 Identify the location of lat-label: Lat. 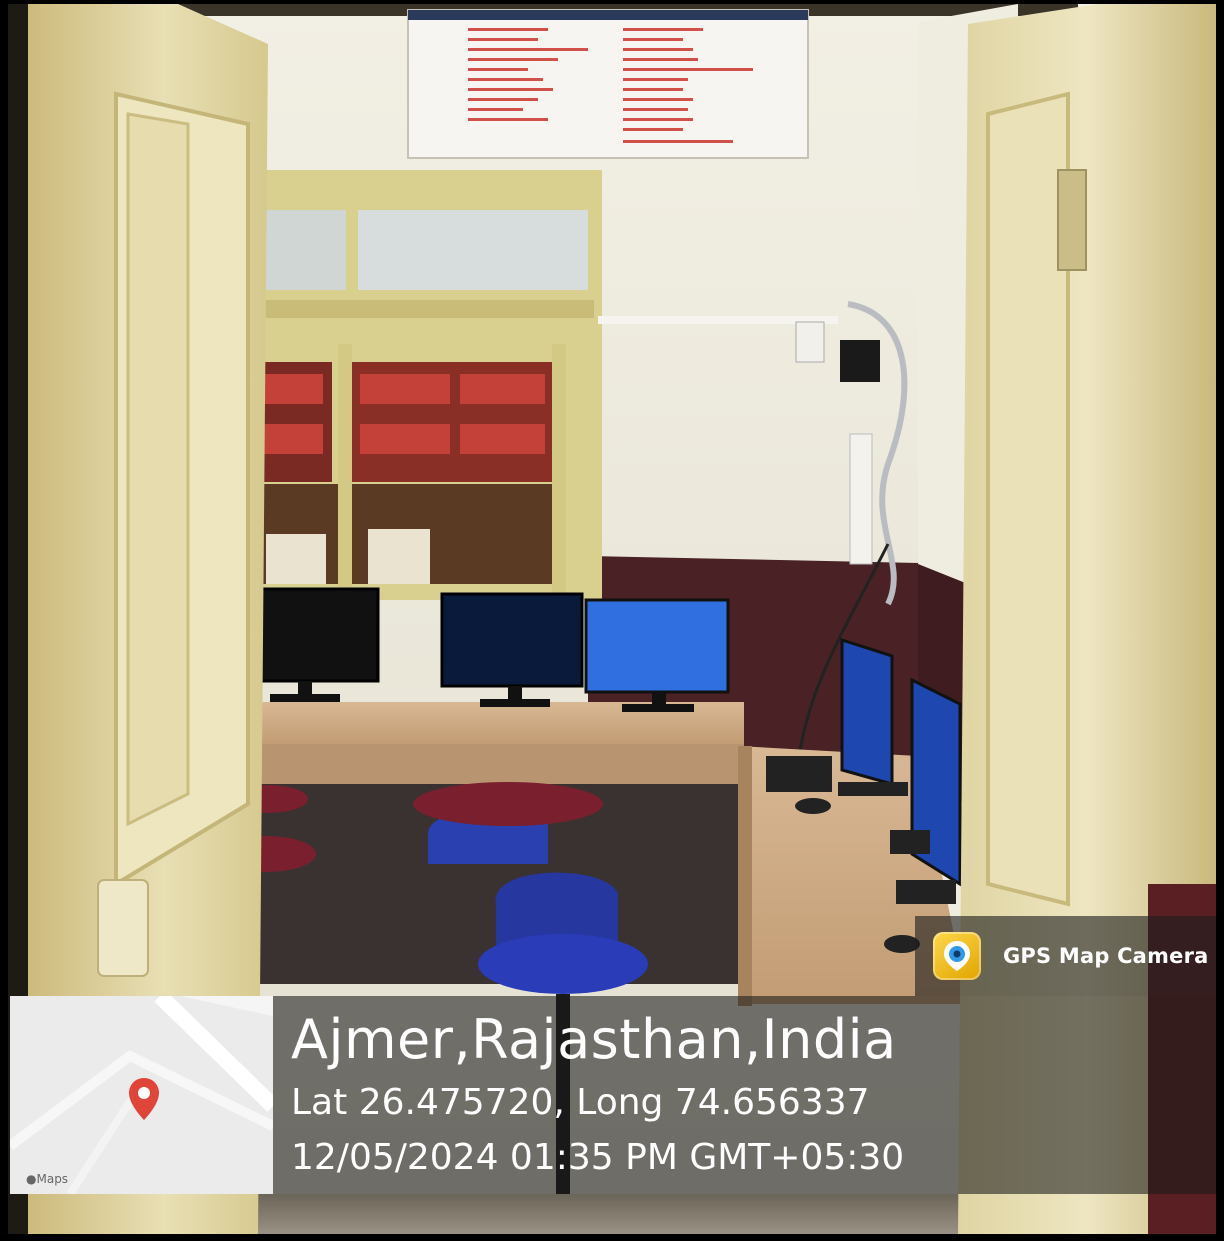
(319, 1102).